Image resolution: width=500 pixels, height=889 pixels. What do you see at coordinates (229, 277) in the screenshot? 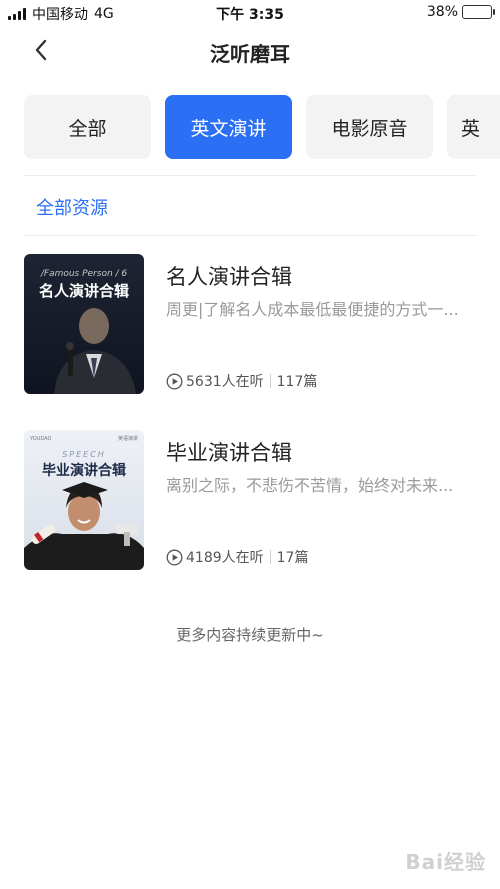
I see `item-title: 名人演讲合辑` at bounding box center [229, 277].